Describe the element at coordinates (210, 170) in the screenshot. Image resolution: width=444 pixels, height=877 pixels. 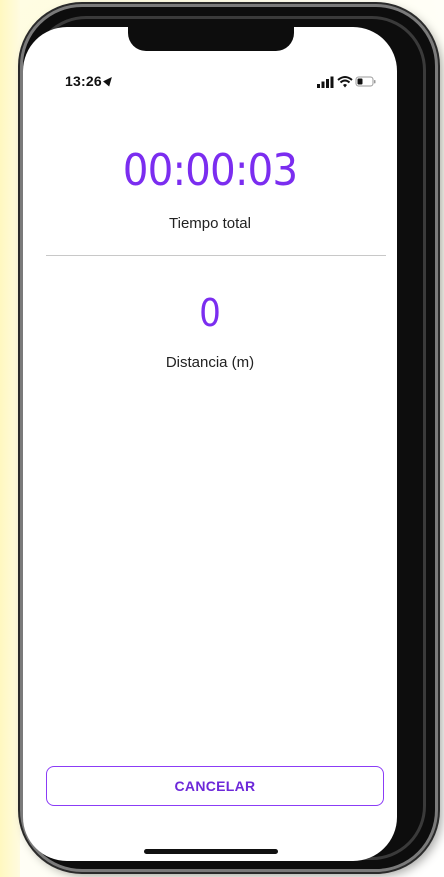
I see `total-time-value: 00:00:03` at that location.